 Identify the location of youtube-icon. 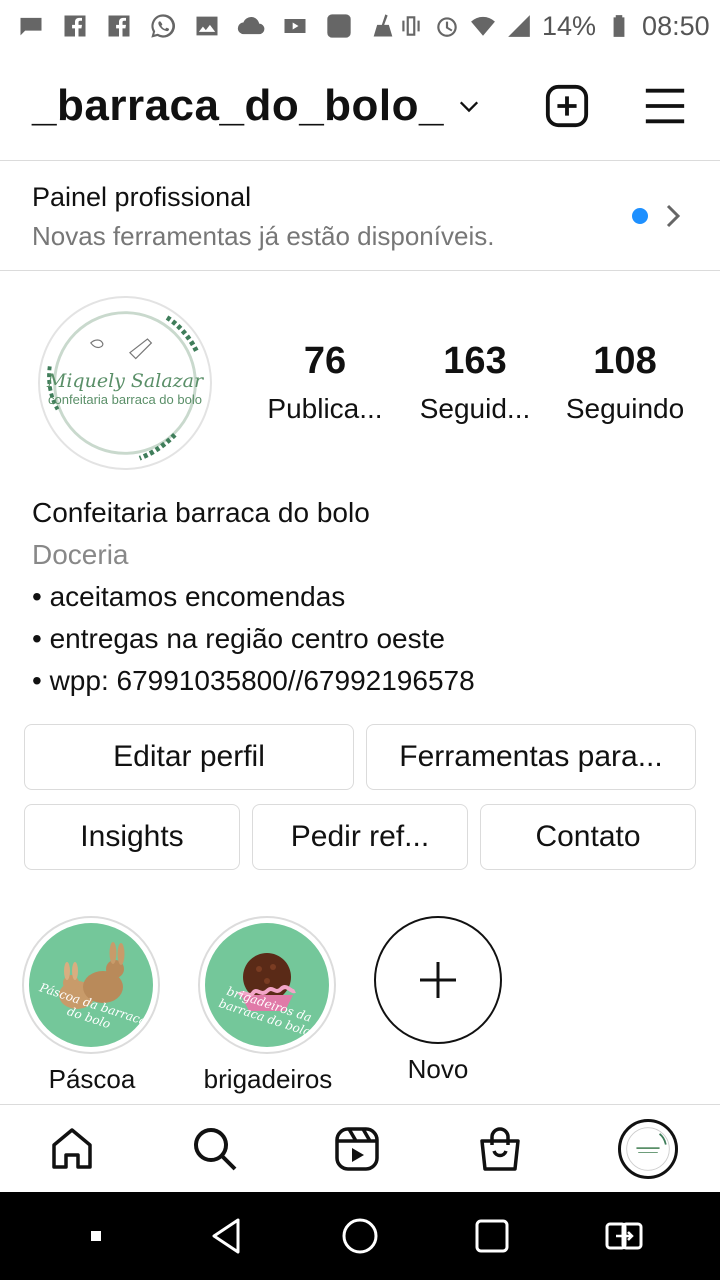
(295, 26).